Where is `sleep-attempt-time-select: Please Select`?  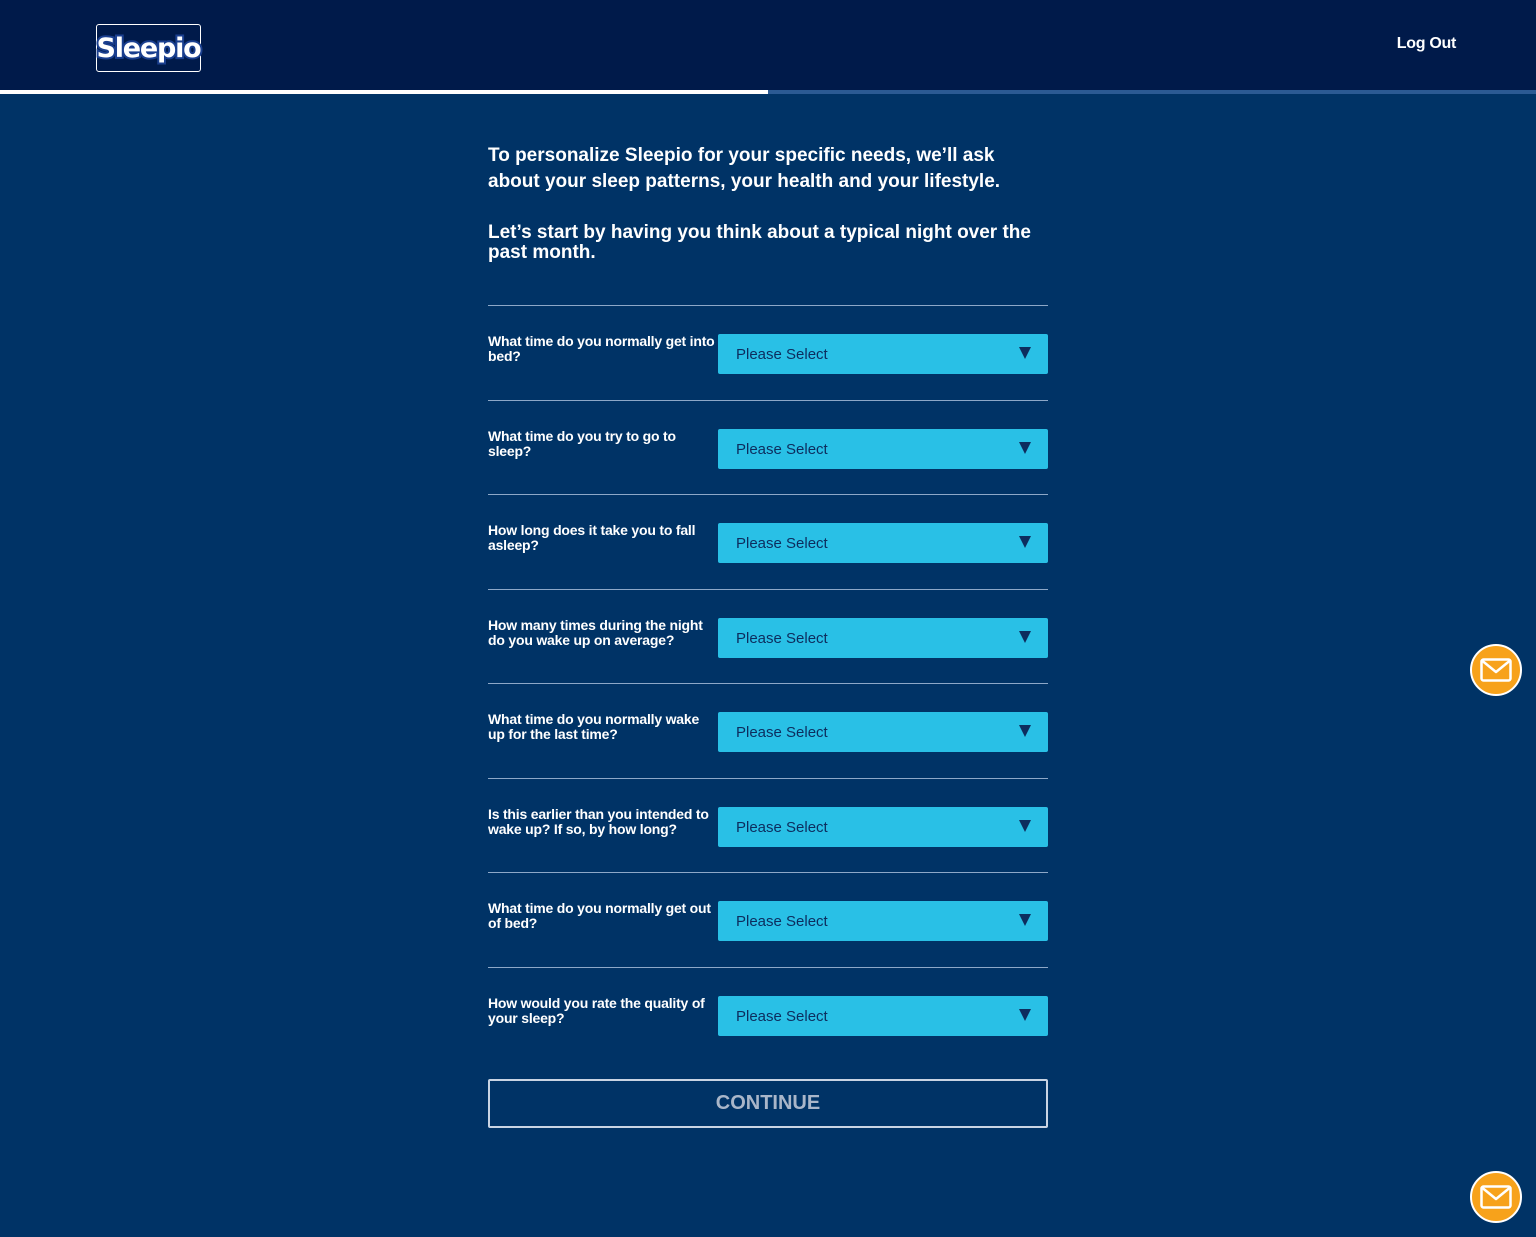
sleep-attempt-time-select: Please Select is located at coordinates (883, 448).